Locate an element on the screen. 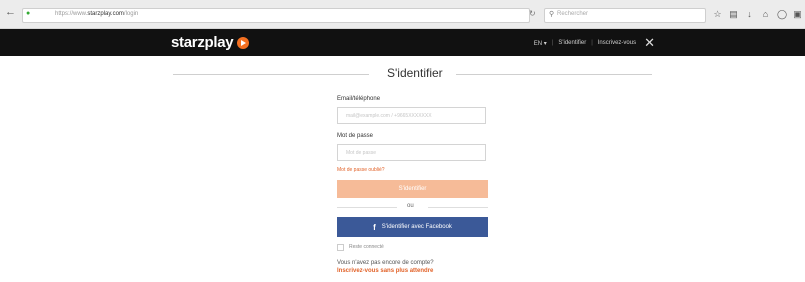 This screenshot has height=282, width=805. or-separator: ou is located at coordinates (412, 207).